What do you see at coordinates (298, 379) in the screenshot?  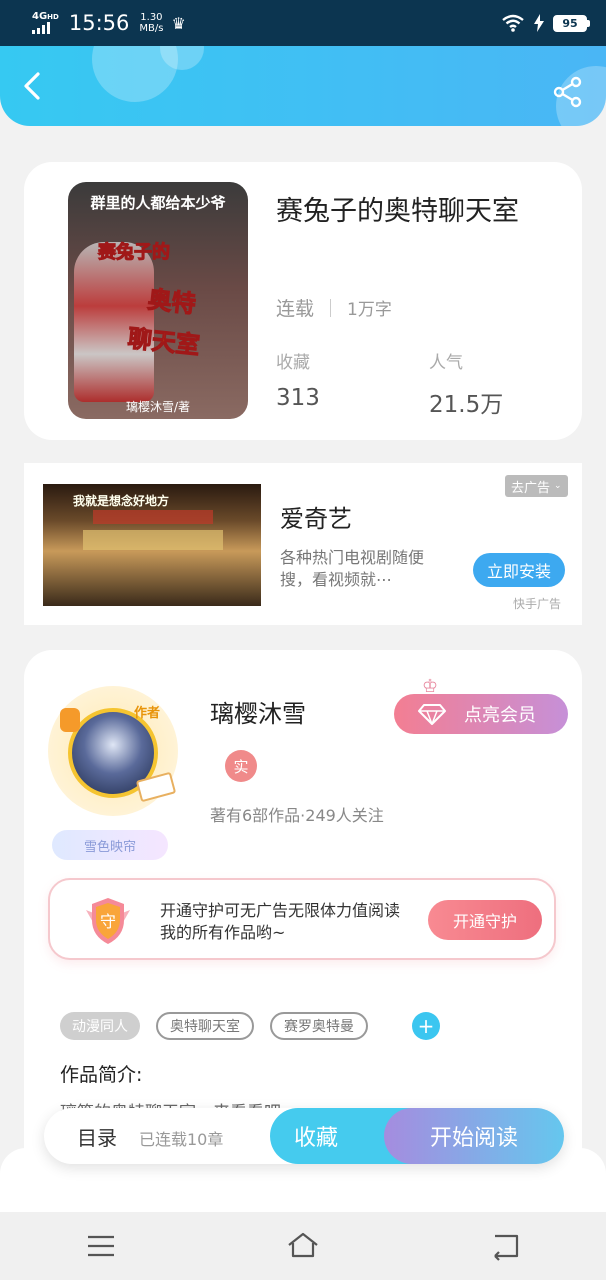 I see `collect-stat: 收藏 313` at bounding box center [298, 379].